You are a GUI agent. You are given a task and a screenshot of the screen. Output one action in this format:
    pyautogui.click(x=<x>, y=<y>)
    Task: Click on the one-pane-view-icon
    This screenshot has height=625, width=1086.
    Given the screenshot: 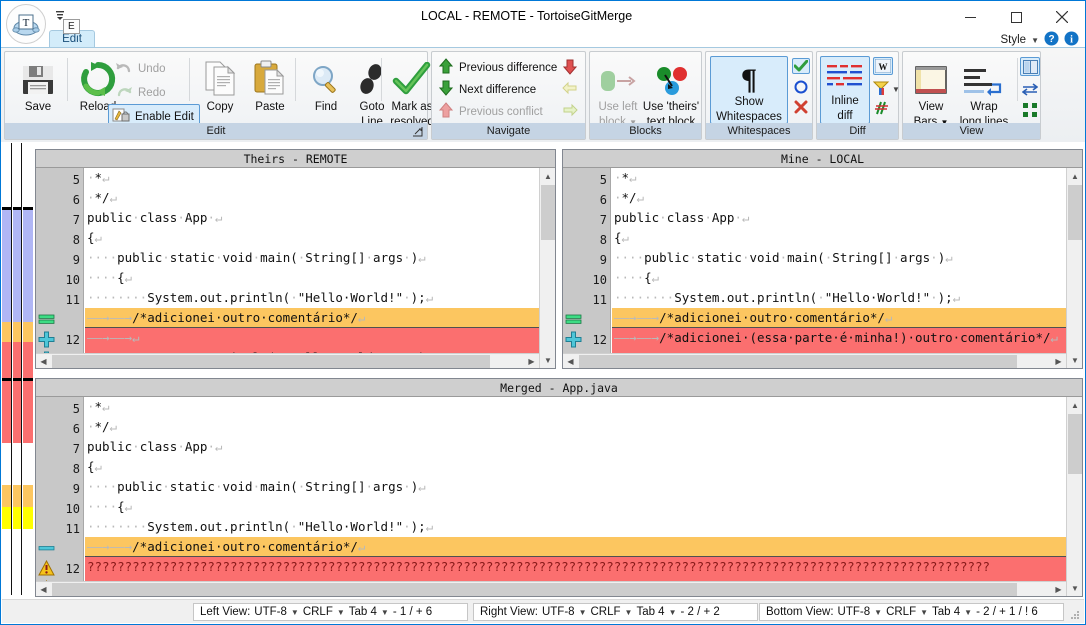 What is the action you would take?
    pyautogui.click(x=1030, y=66)
    